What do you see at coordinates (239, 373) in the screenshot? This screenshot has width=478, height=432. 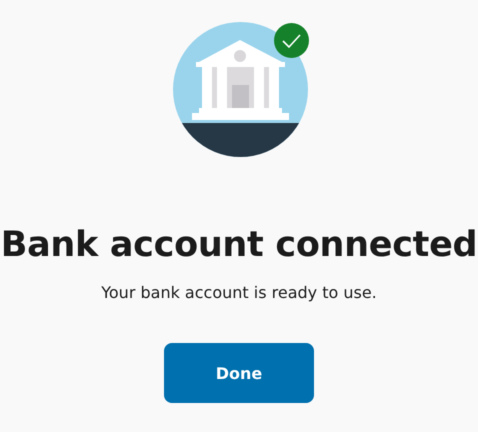 I see `done-button: Done` at bounding box center [239, 373].